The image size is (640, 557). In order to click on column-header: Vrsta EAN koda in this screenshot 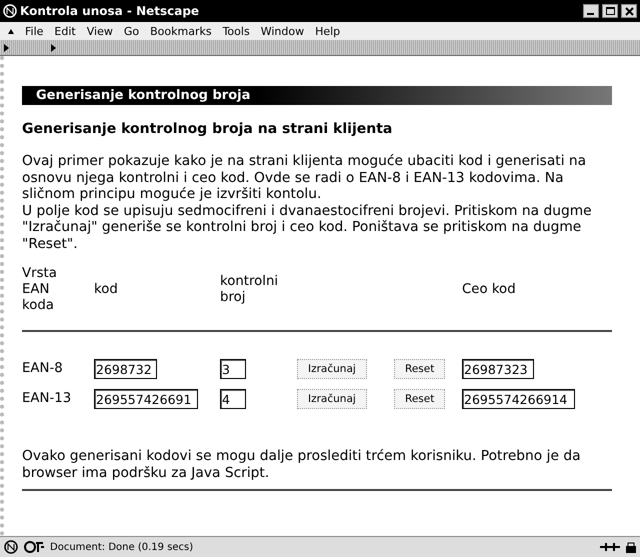, I will do `click(40, 290)`.